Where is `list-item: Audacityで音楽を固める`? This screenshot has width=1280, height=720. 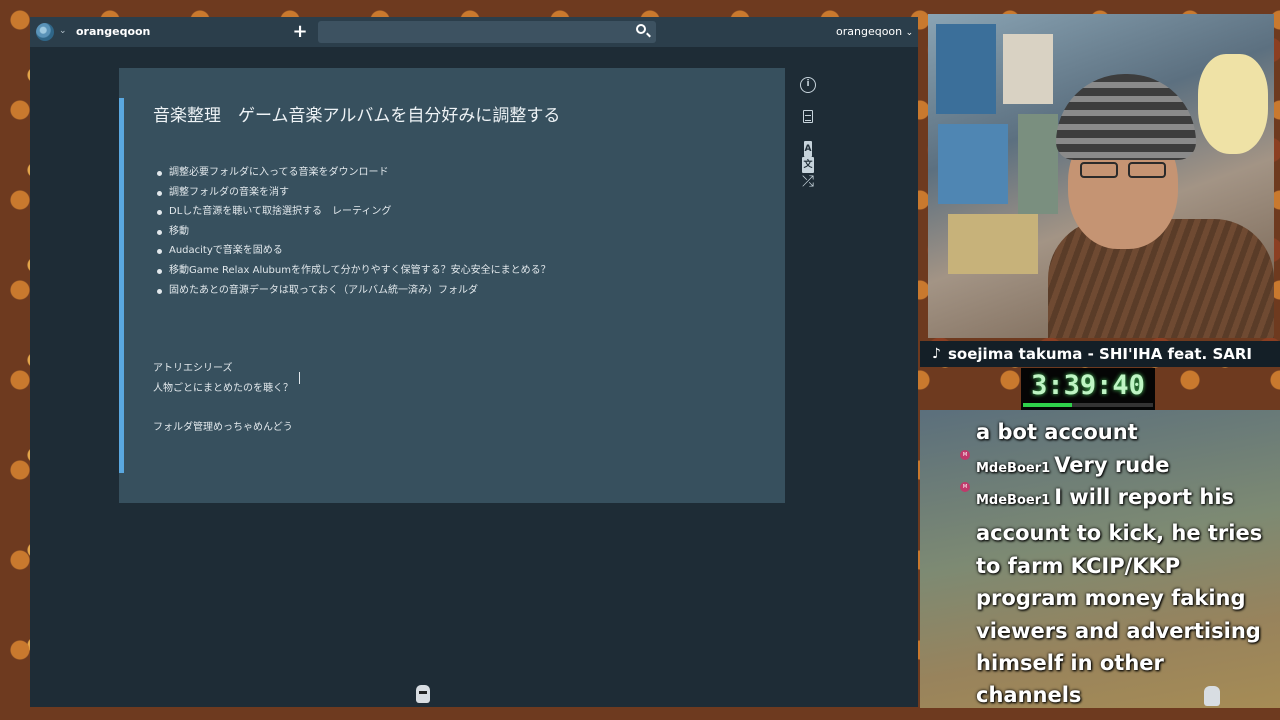 list-item: Audacityで音楽を固める is located at coordinates (354, 251).